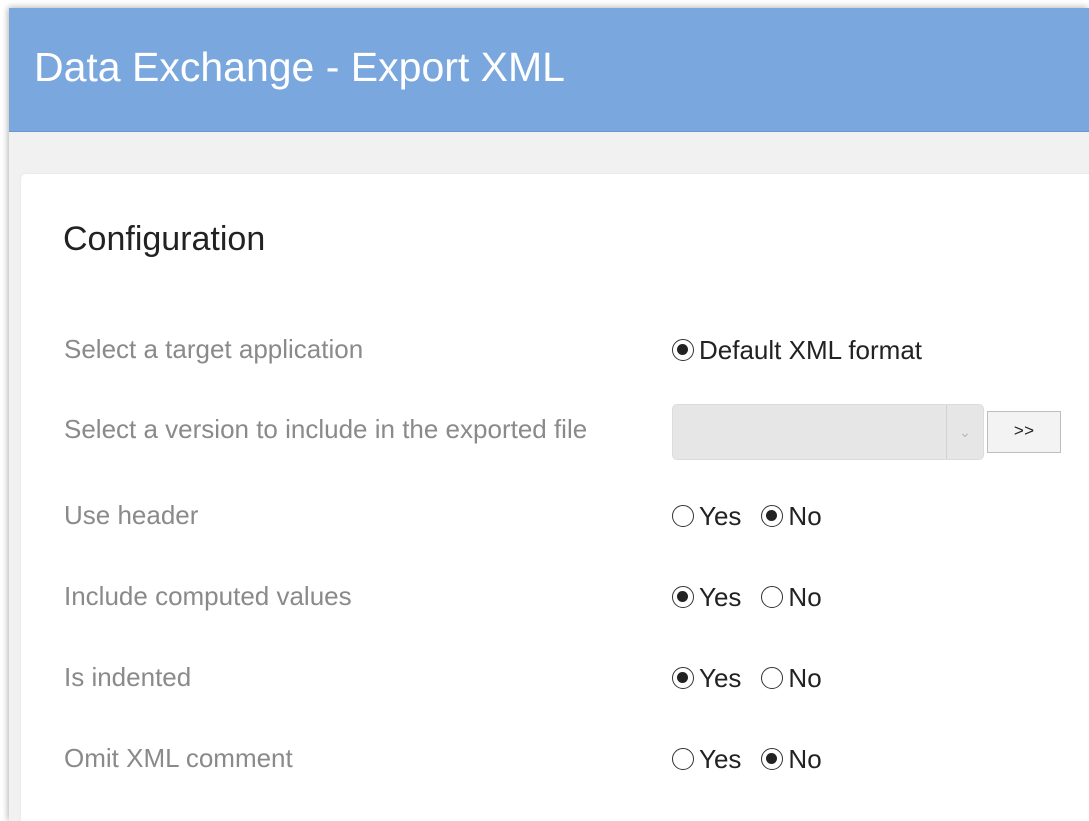 This screenshot has height=821, width=1089. Describe the element at coordinates (757, 759) in the screenshot. I see `omit-xml-comment-options: Yes No` at that location.